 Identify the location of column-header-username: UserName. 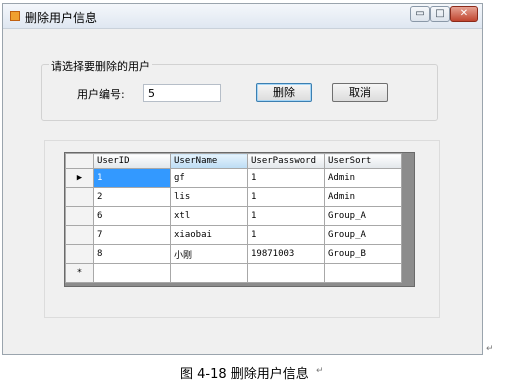
(209, 161).